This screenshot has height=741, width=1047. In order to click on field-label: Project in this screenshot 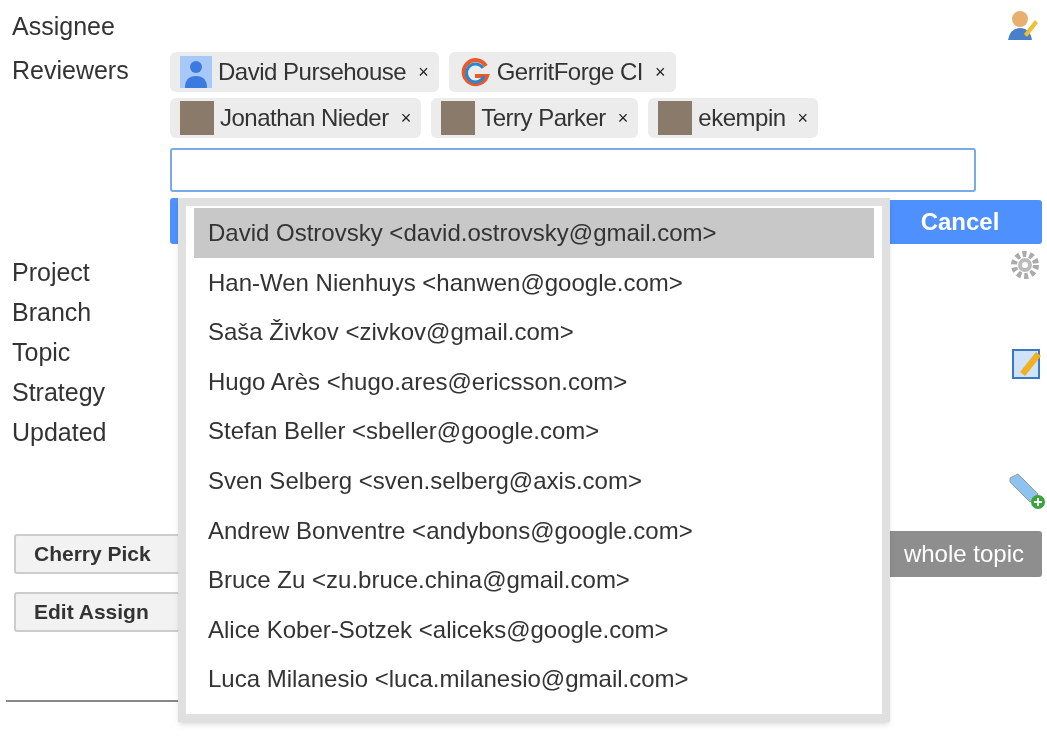, I will do `click(51, 272)`.